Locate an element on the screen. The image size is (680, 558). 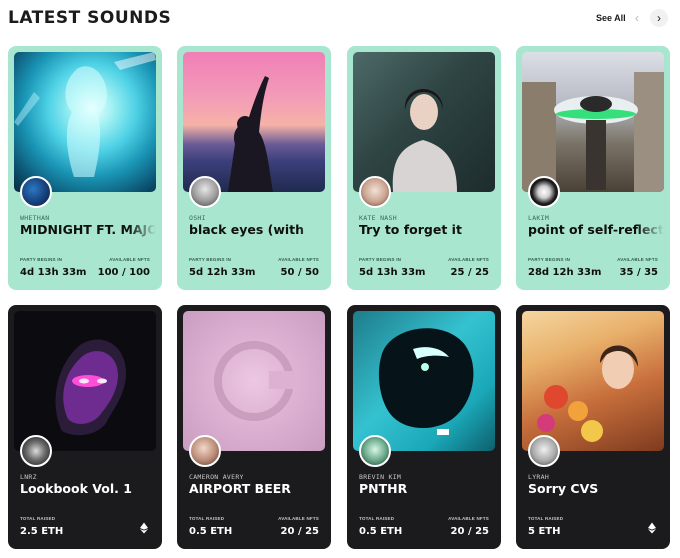
song-title: Lookbook Vol. 1 is located at coordinates (88, 488).